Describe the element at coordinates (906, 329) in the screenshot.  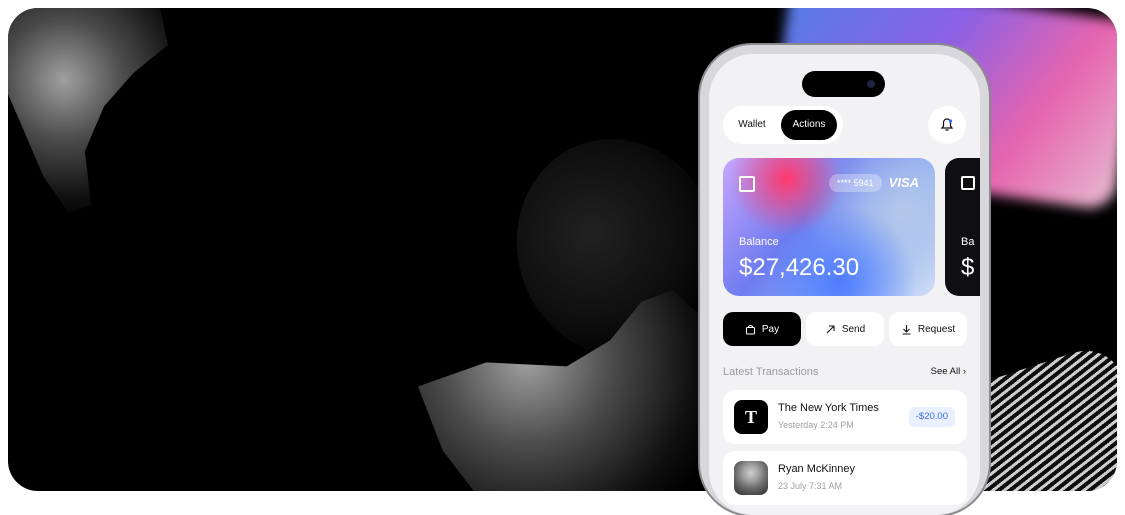
I see `arrow-down-icon` at that location.